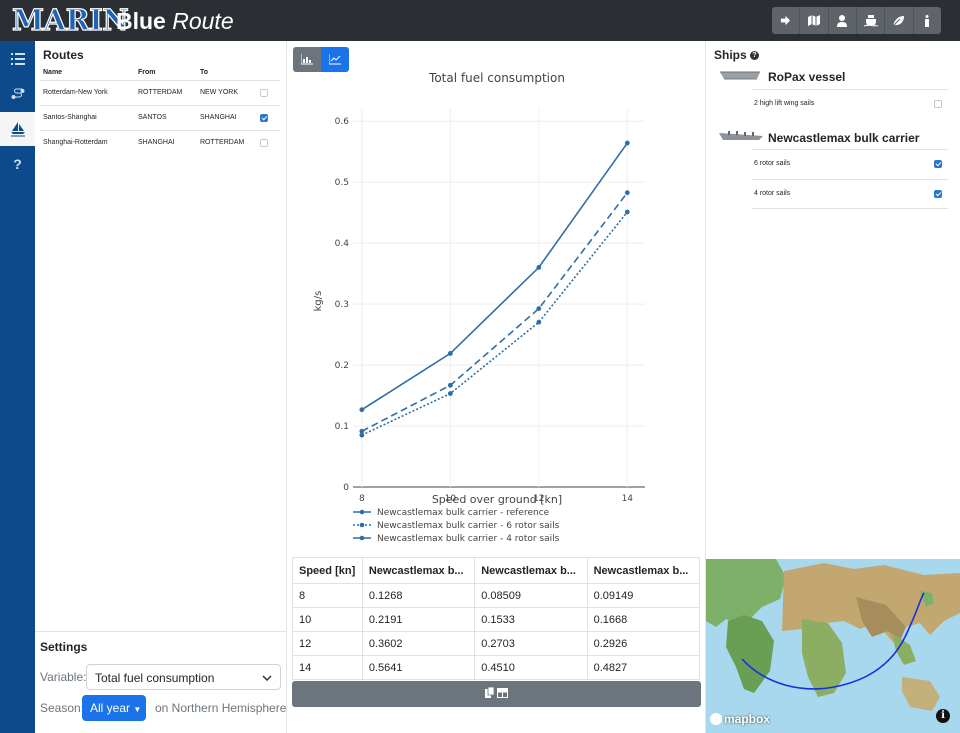 This screenshot has width=960, height=733. Describe the element at coordinates (147, 73) in the screenshot. I see `col-from: From` at that location.